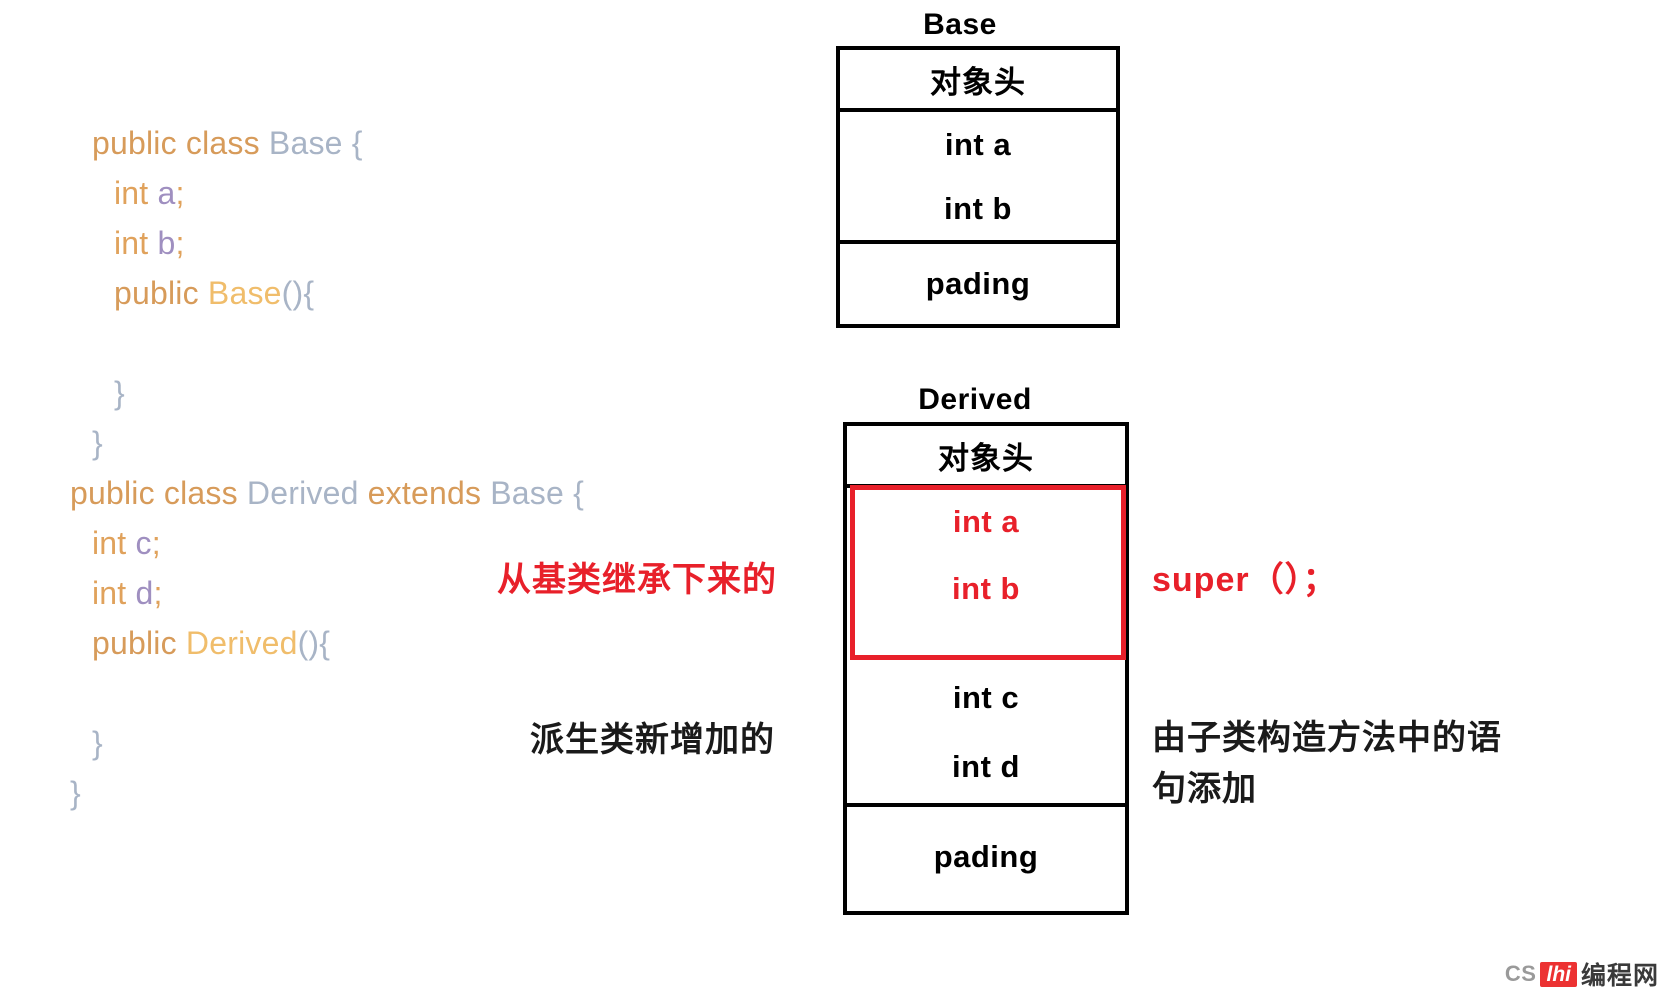 The height and width of the screenshot is (1002, 1671). I want to click on code-token: c, so click(143, 543).